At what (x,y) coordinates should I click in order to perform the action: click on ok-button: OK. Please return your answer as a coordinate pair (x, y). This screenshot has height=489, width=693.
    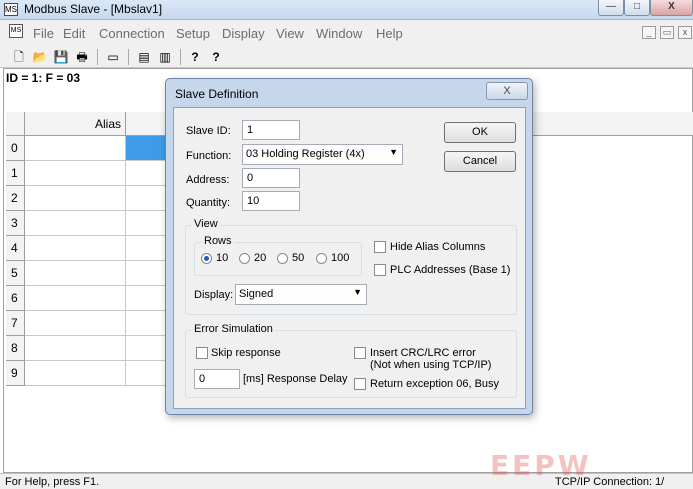
    Looking at the image, I should click on (480, 132).